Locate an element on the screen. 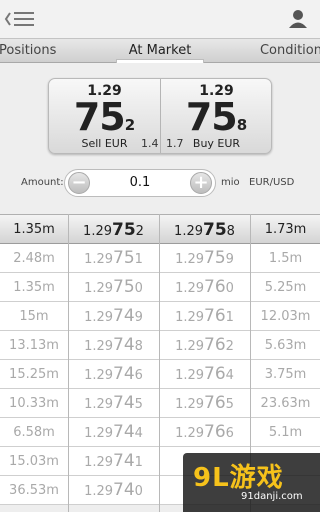 The image size is (320, 512). ladder-row: 15.25m 1.29746 1.29764 3.75m is located at coordinates (160, 374).